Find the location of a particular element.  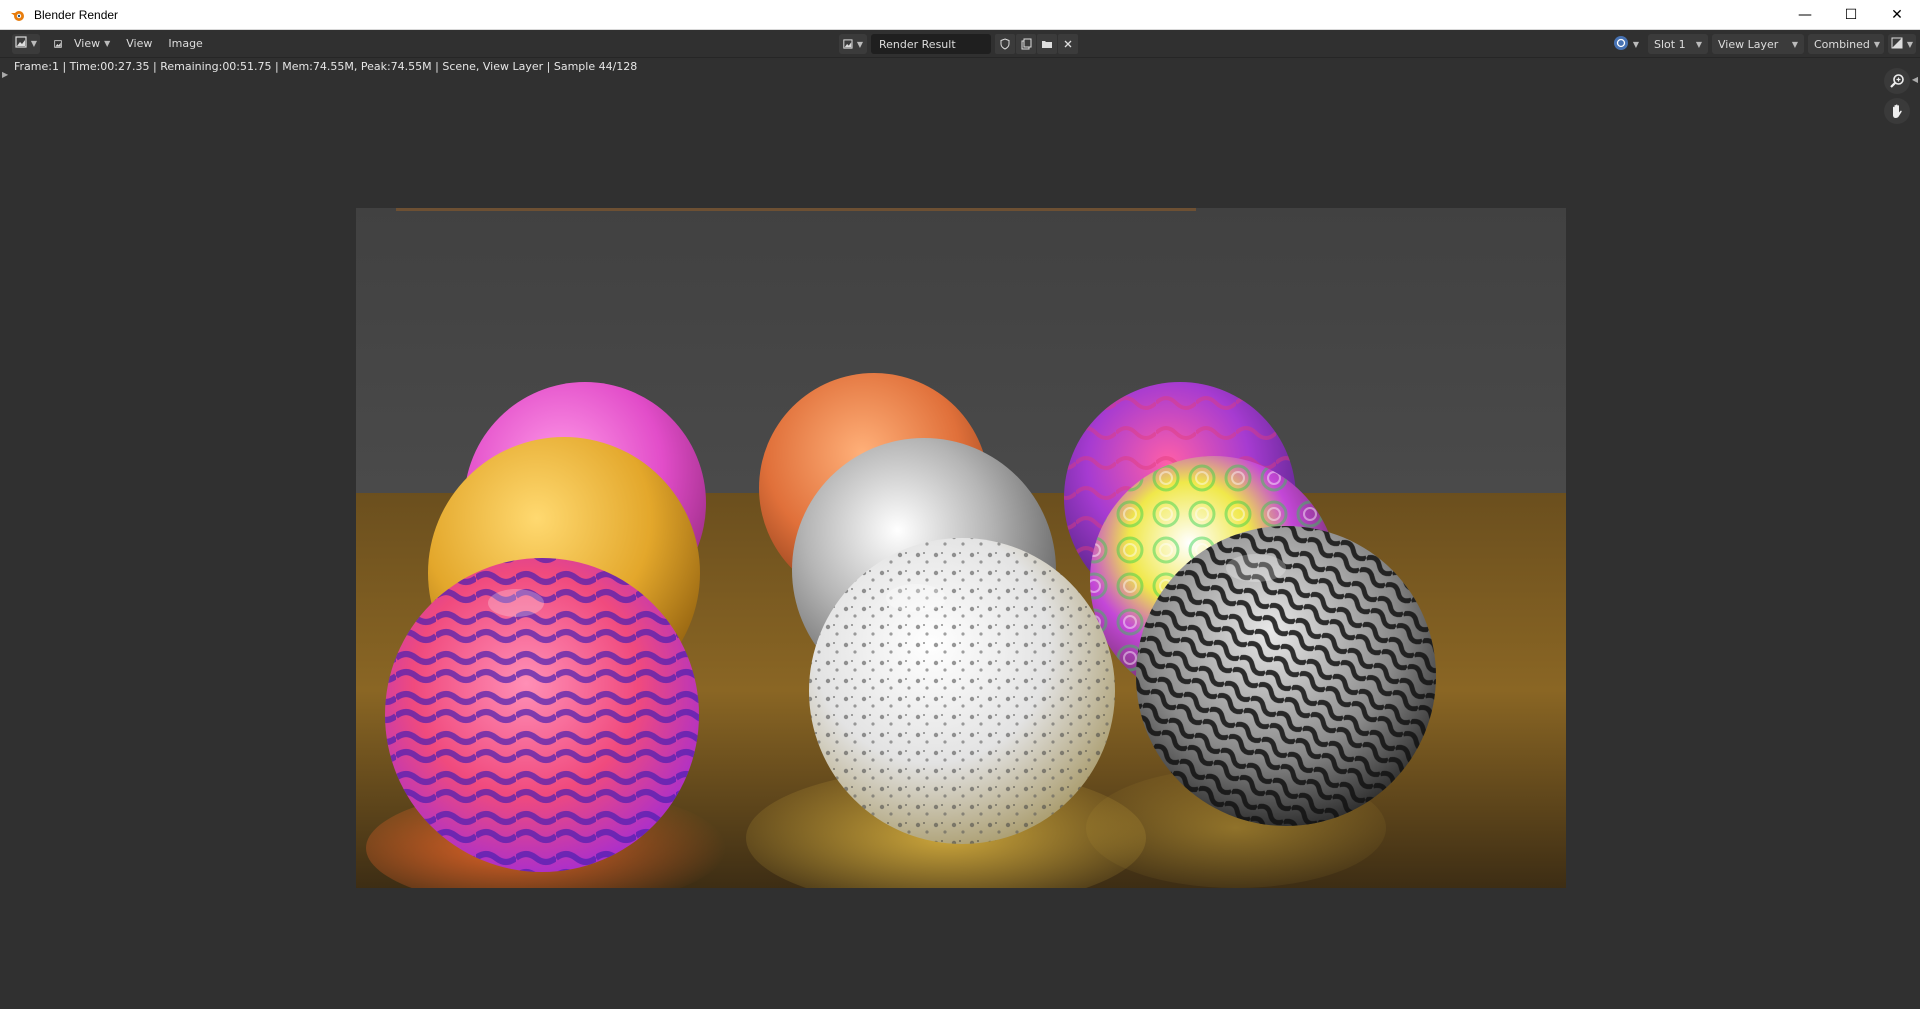

zoom-icon is located at coordinates (1897, 81).